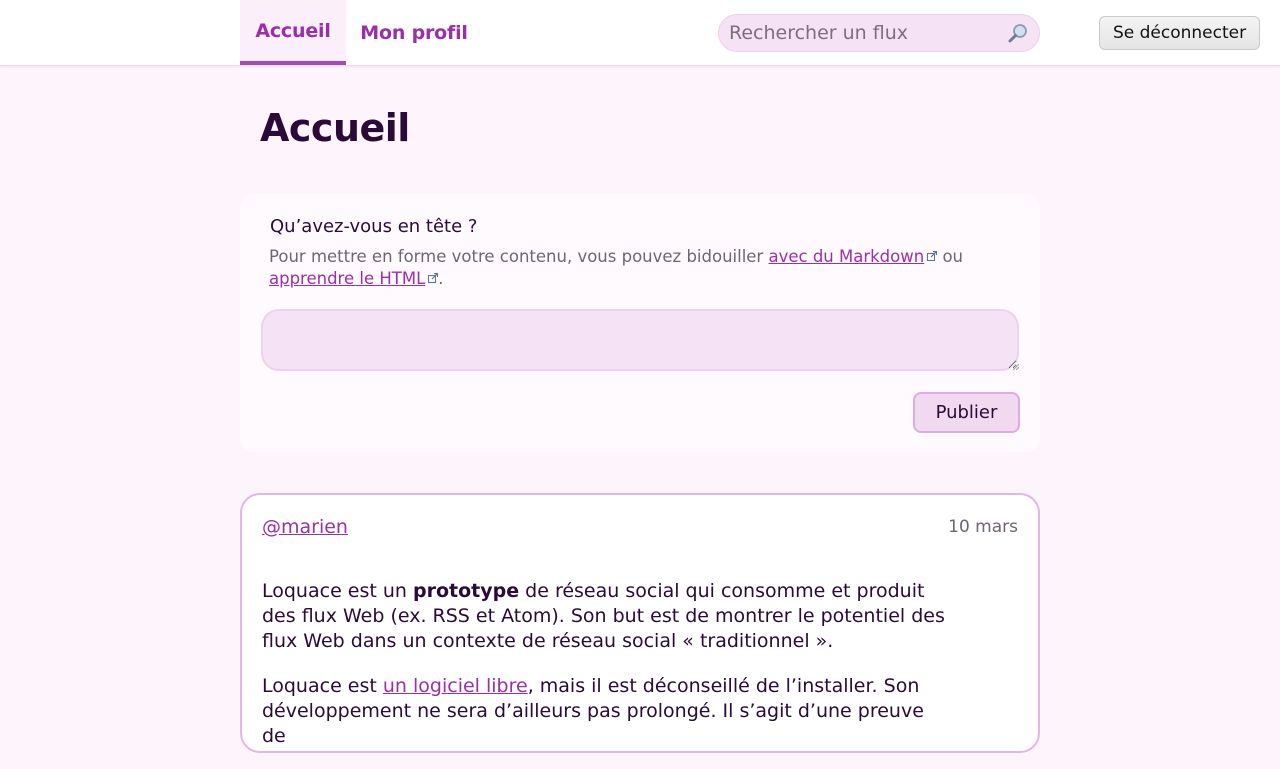 This screenshot has height=769, width=1280. I want to click on post-text: Loquace est un, so click(337, 591).